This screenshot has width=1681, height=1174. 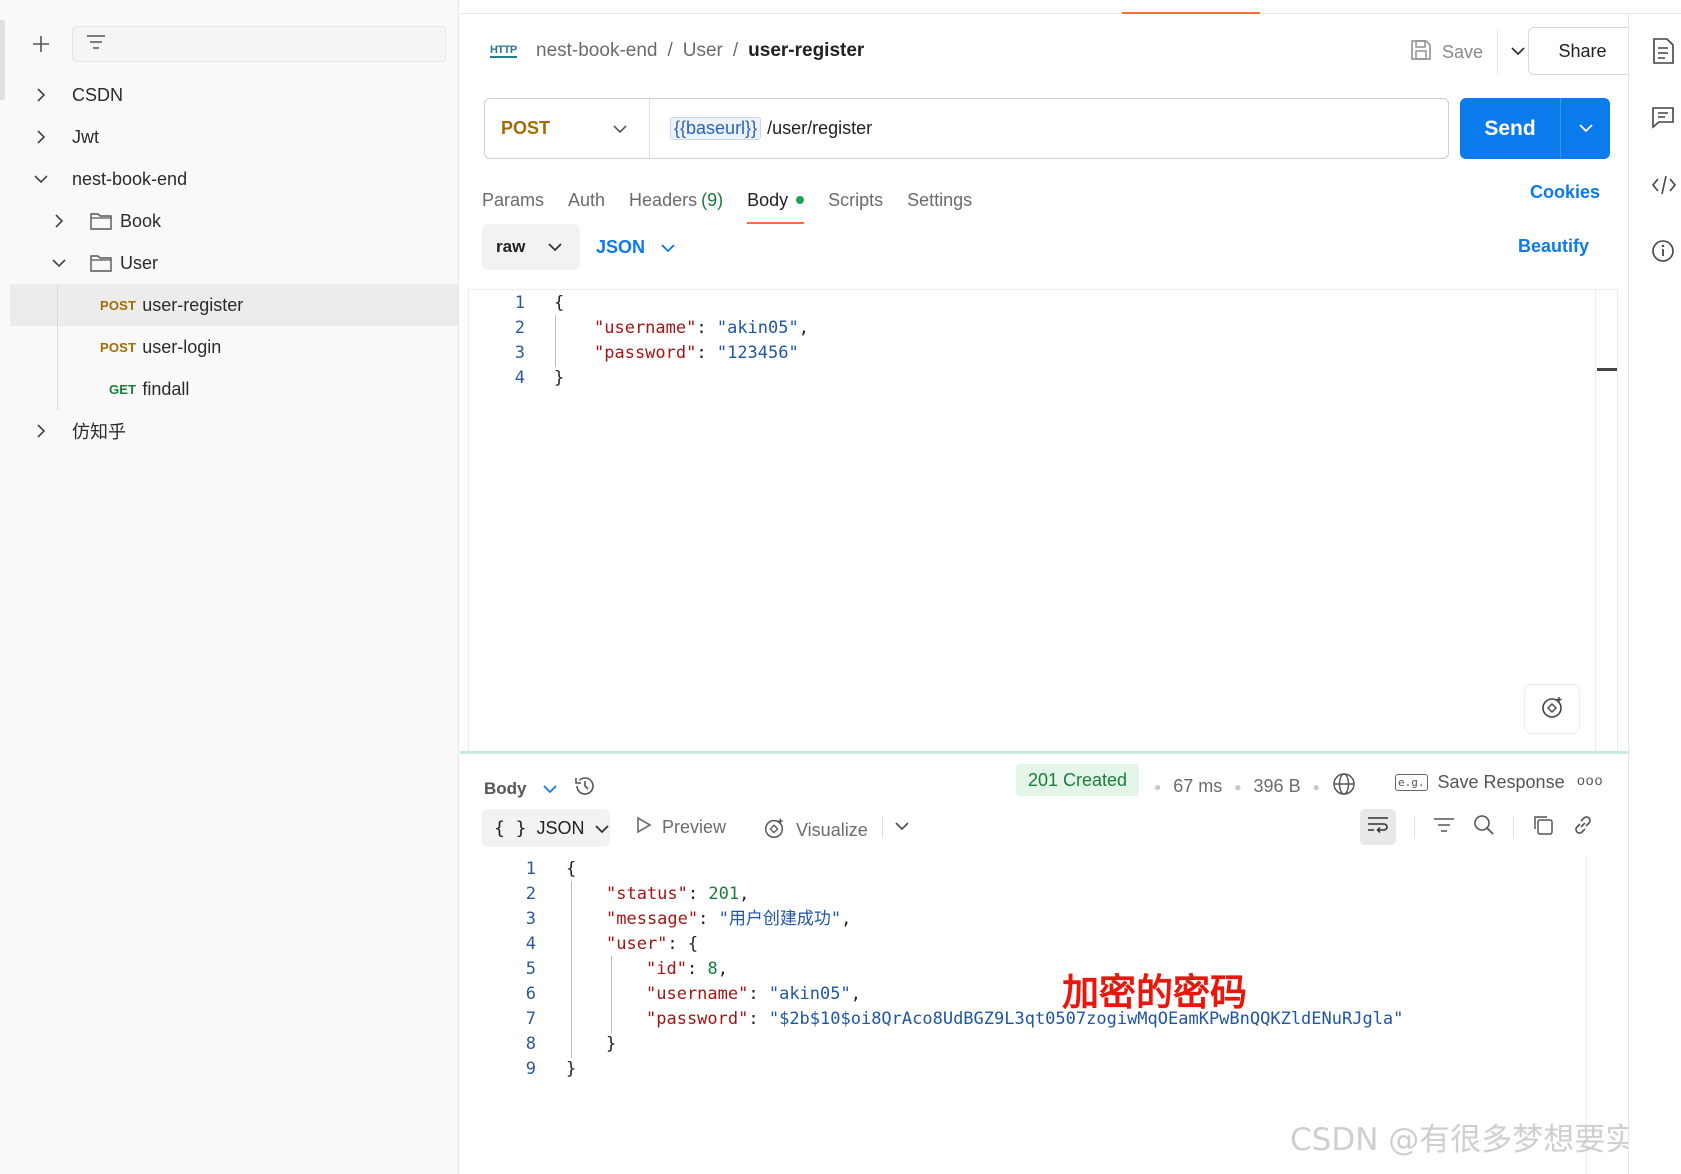 I want to click on sidebar-item-user-register: POST user-register, so click(x=234, y=305).